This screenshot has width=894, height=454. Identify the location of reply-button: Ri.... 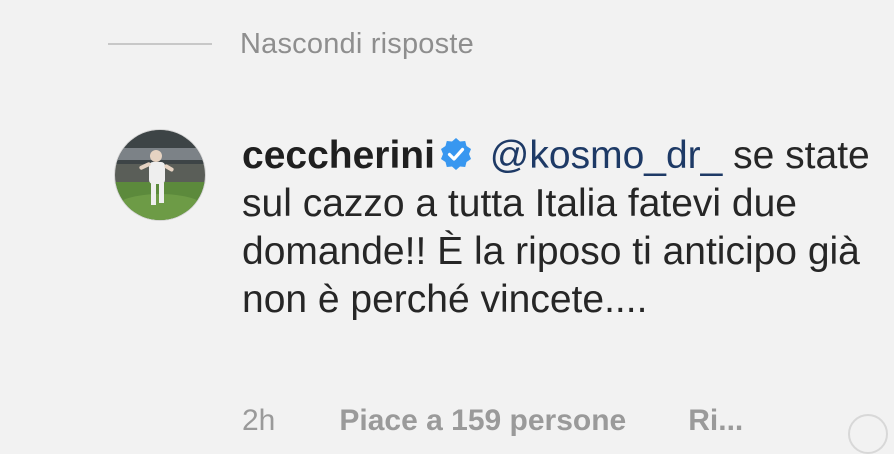
(715, 421).